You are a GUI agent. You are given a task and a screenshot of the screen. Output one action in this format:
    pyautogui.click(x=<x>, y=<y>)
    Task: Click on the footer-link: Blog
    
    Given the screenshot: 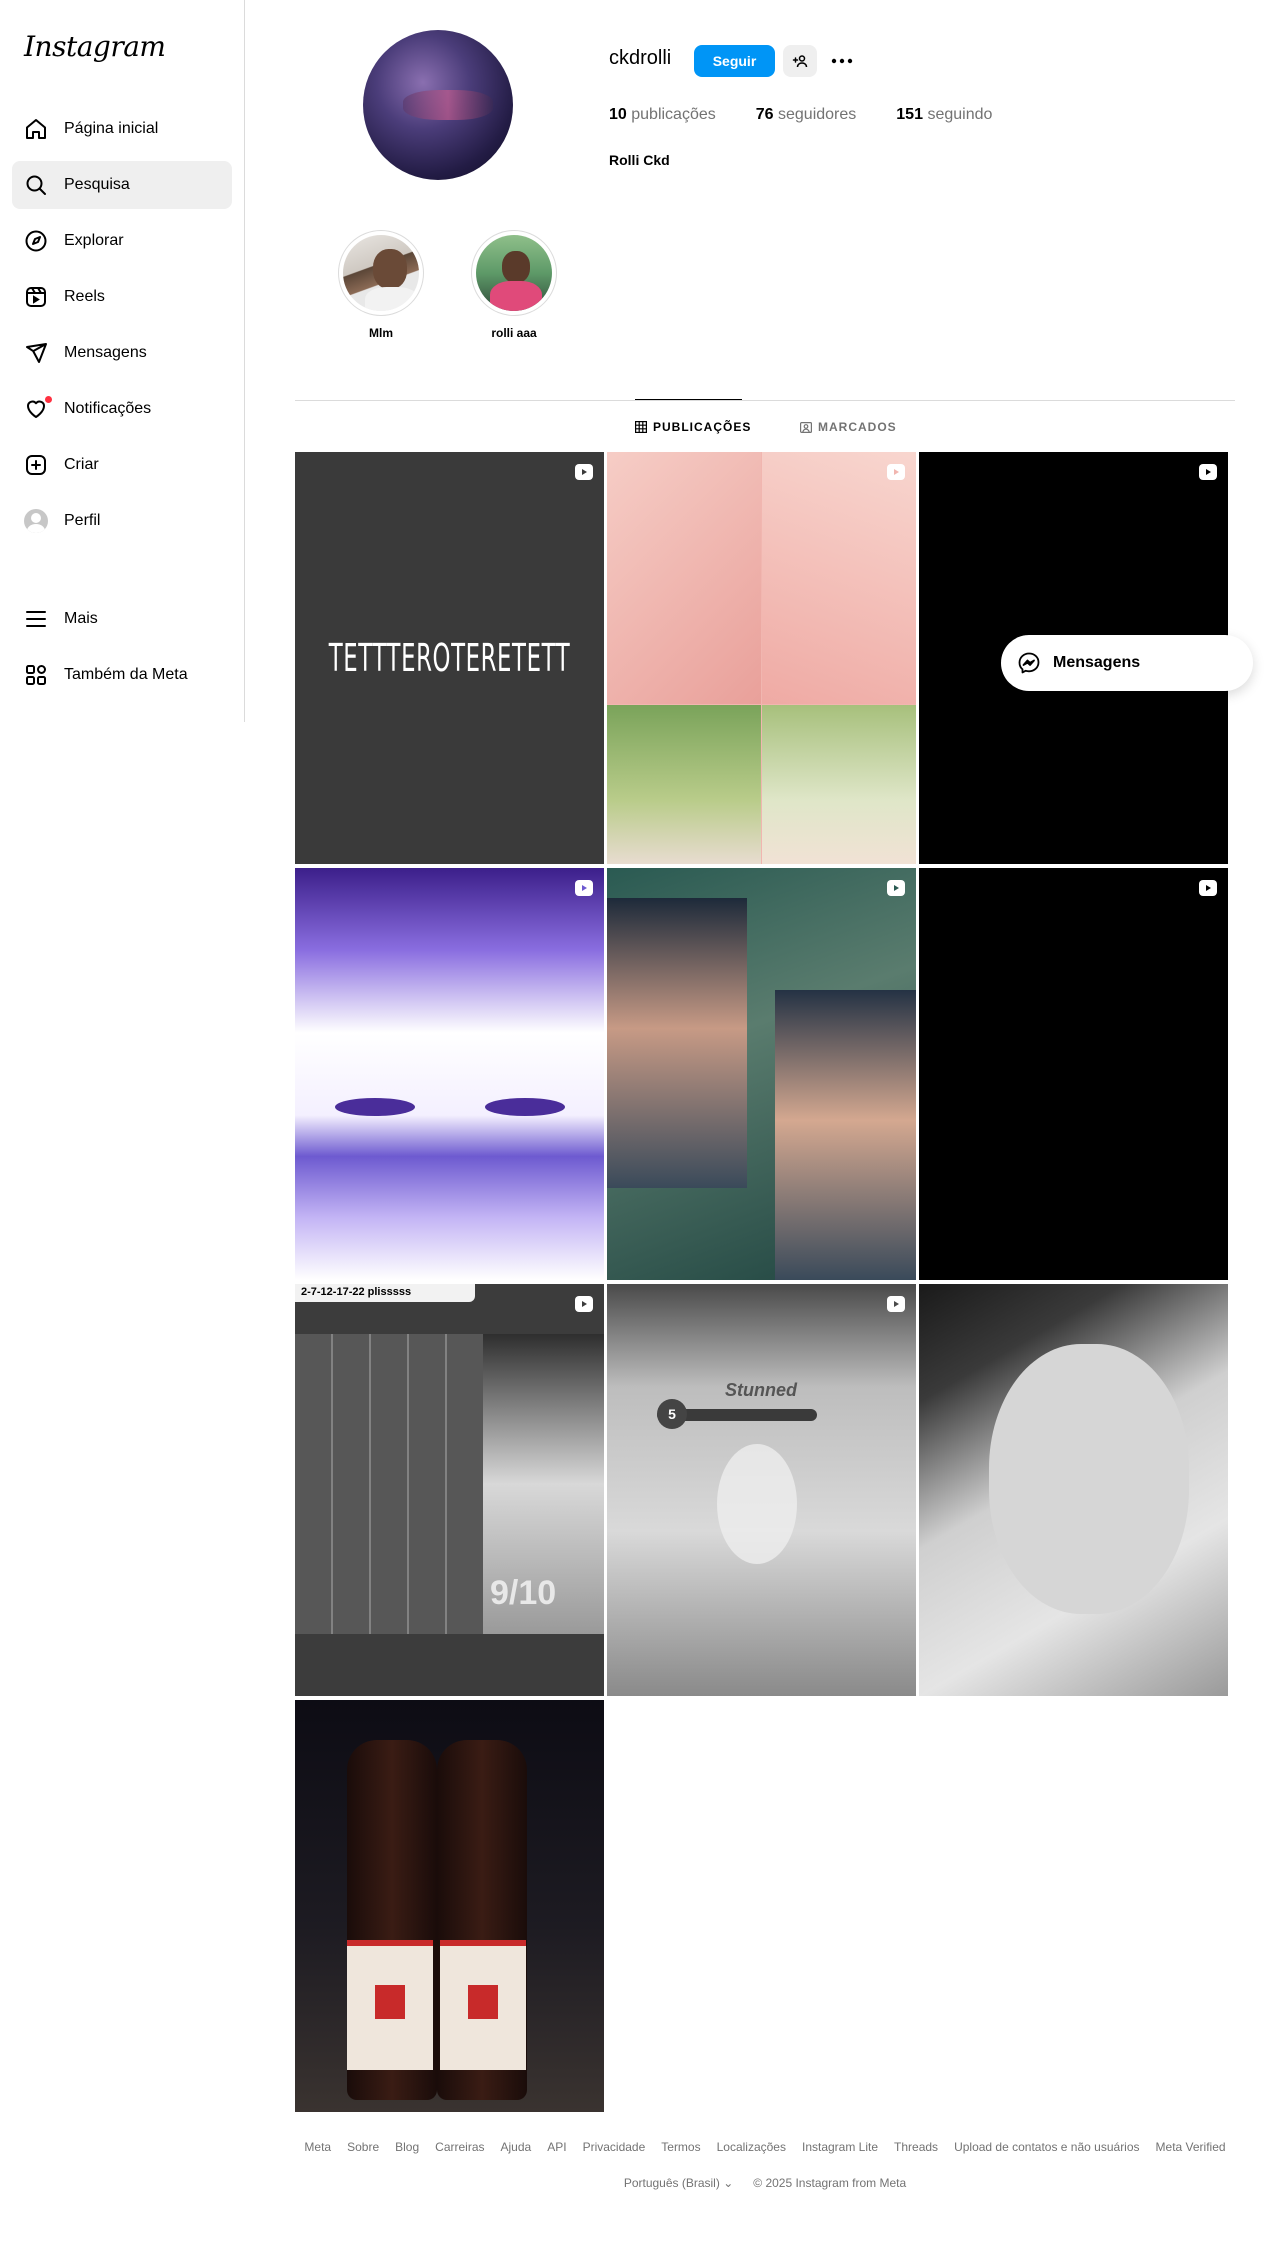 What is the action you would take?
    pyautogui.click(x=407, y=2147)
    